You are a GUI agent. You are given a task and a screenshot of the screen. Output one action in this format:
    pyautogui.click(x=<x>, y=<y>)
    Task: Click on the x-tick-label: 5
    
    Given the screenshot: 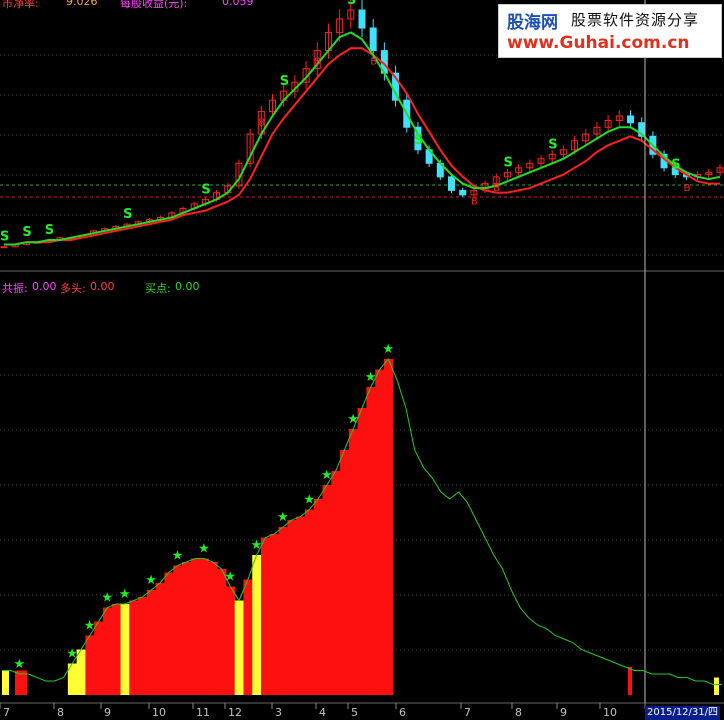 What is the action you would take?
    pyautogui.click(x=354, y=712)
    